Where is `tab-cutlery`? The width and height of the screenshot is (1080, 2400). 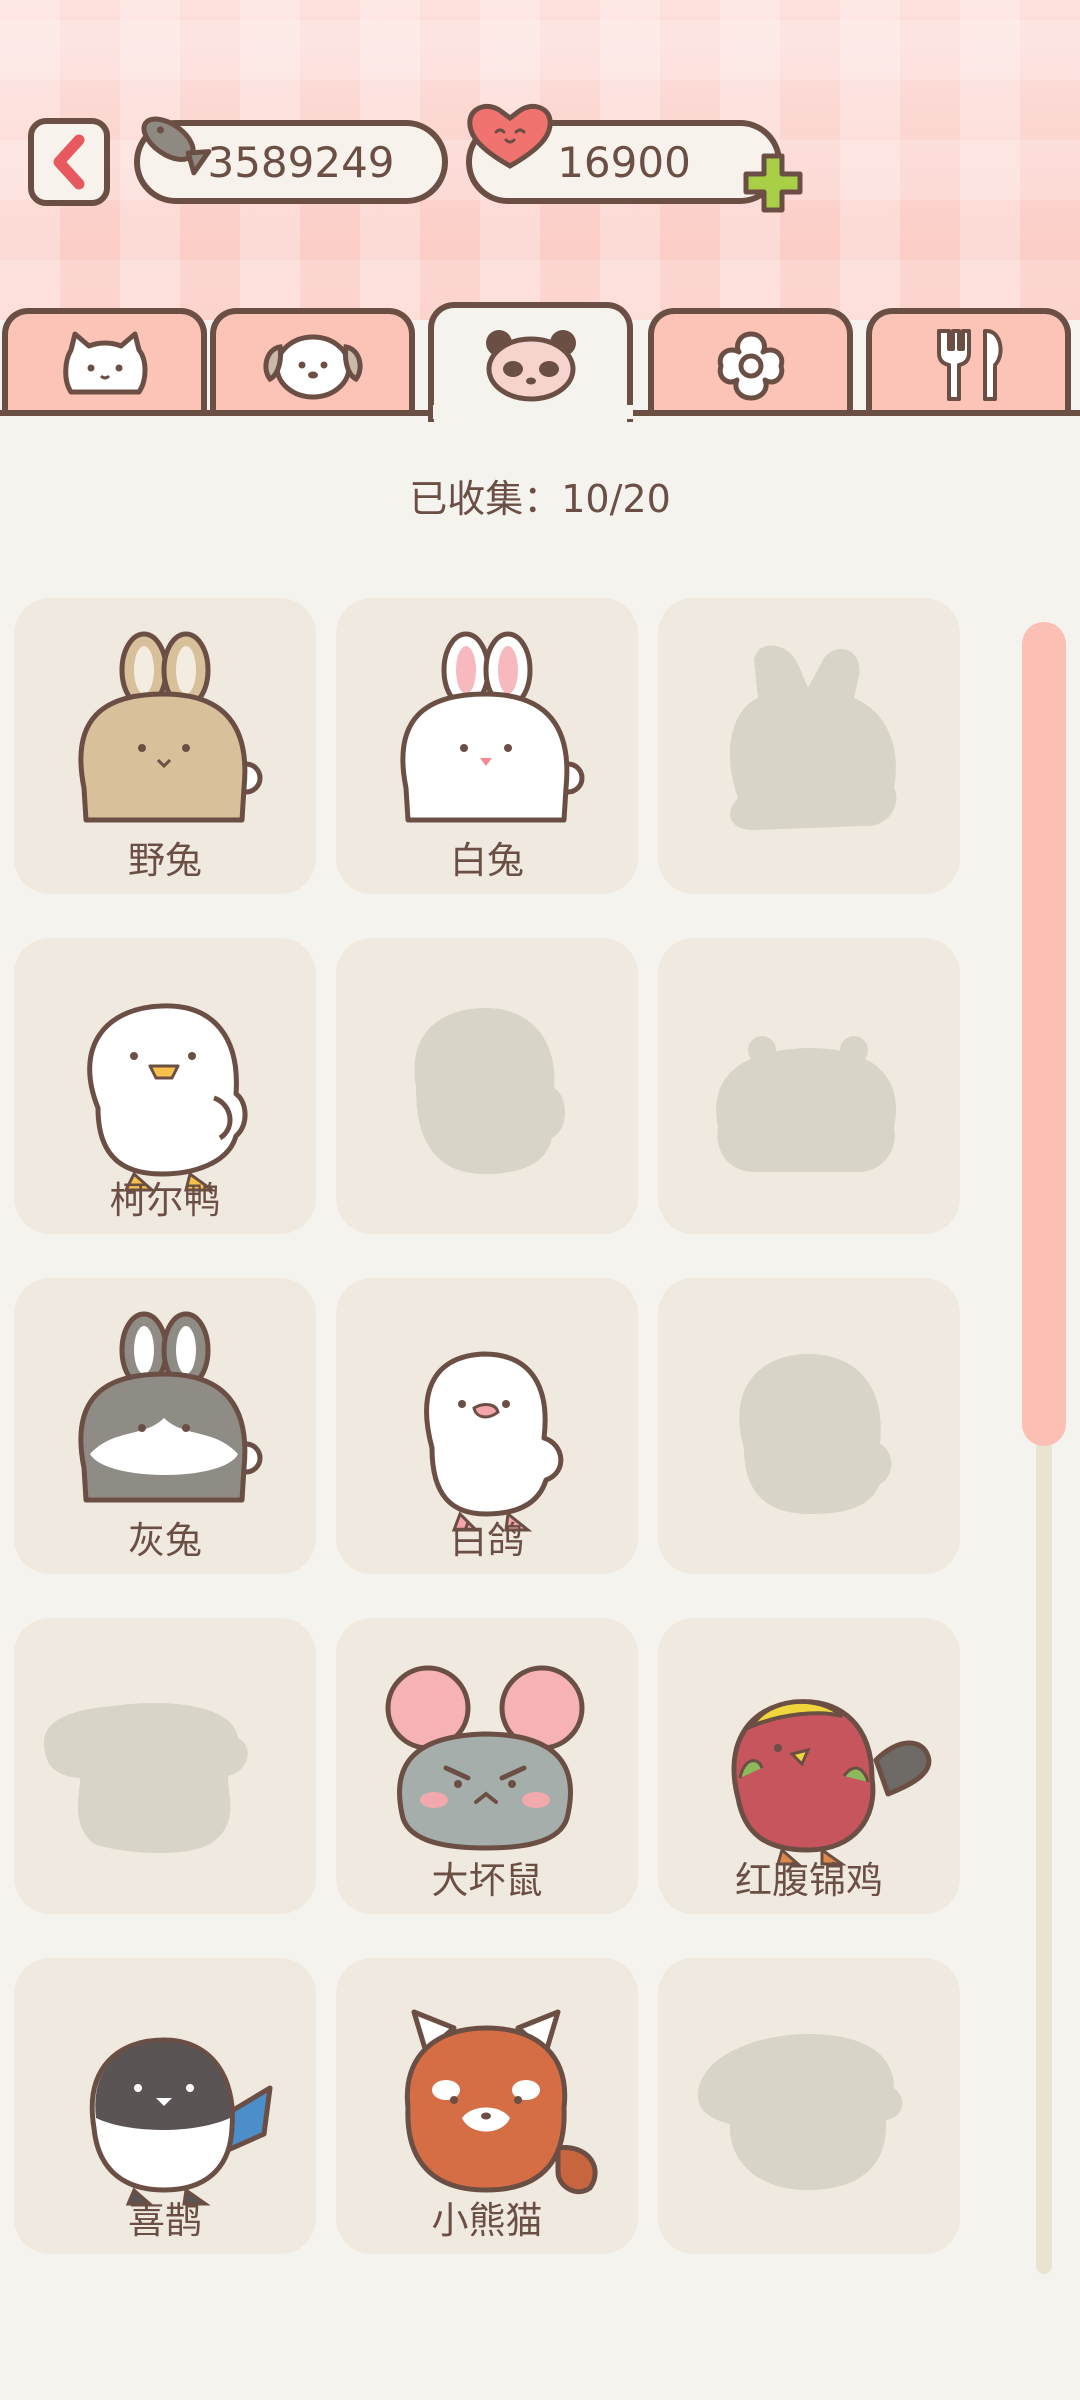
tab-cutlery is located at coordinates (968, 362).